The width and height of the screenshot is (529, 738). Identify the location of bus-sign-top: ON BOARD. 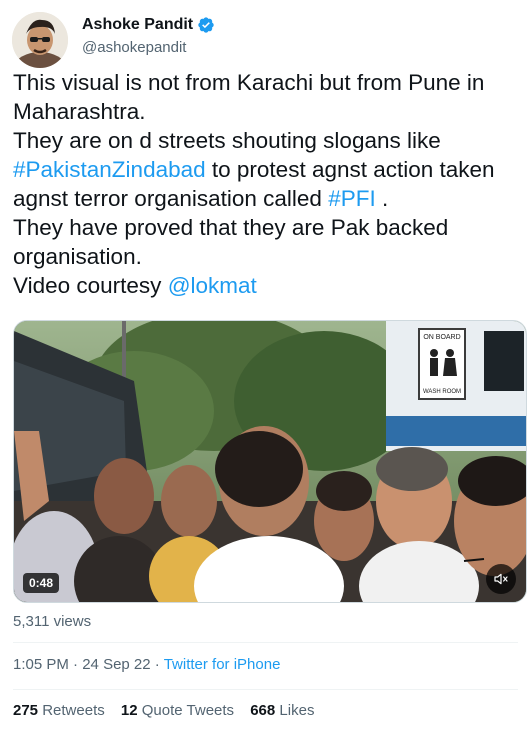
(441, 337).